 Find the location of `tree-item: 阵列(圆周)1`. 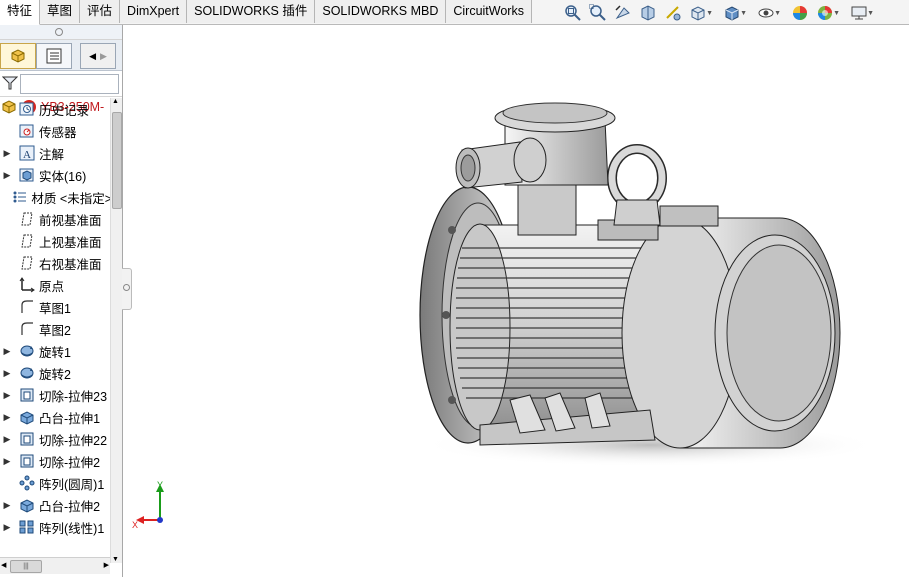

tree-item: 阵列(圆周)1 is located at coordinates (55, 483).